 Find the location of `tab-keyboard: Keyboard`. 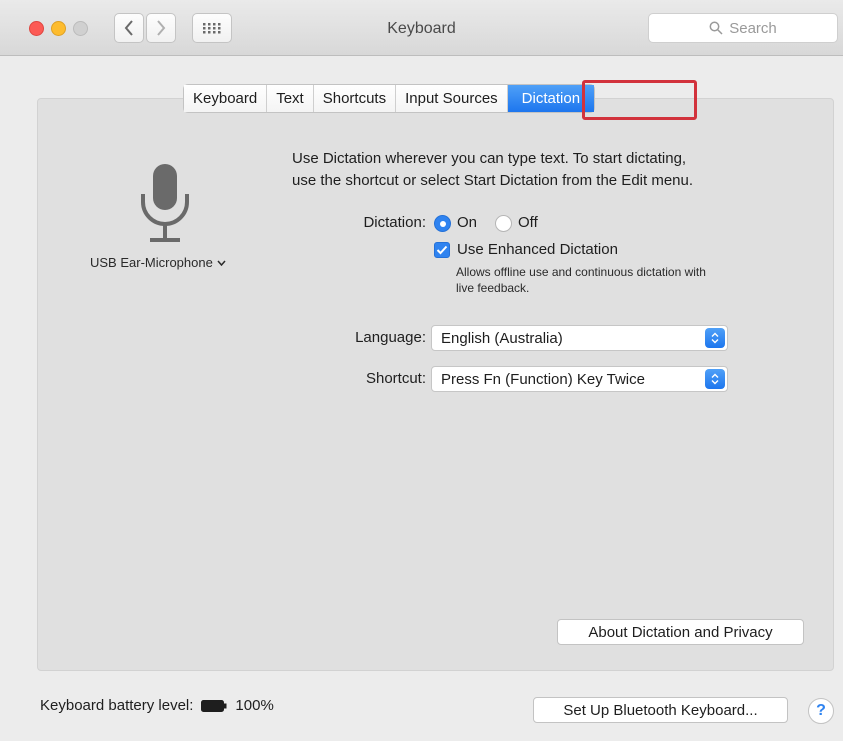

tab-keyboard: Keyboard is located at coordinates (226, 98).